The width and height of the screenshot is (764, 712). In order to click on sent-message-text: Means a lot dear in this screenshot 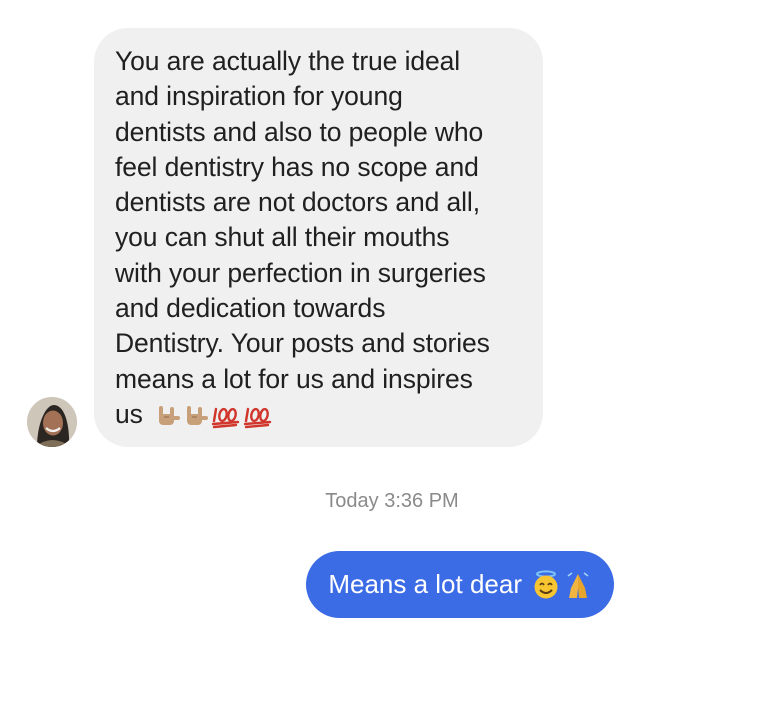, I will do `click(425, 584)`.